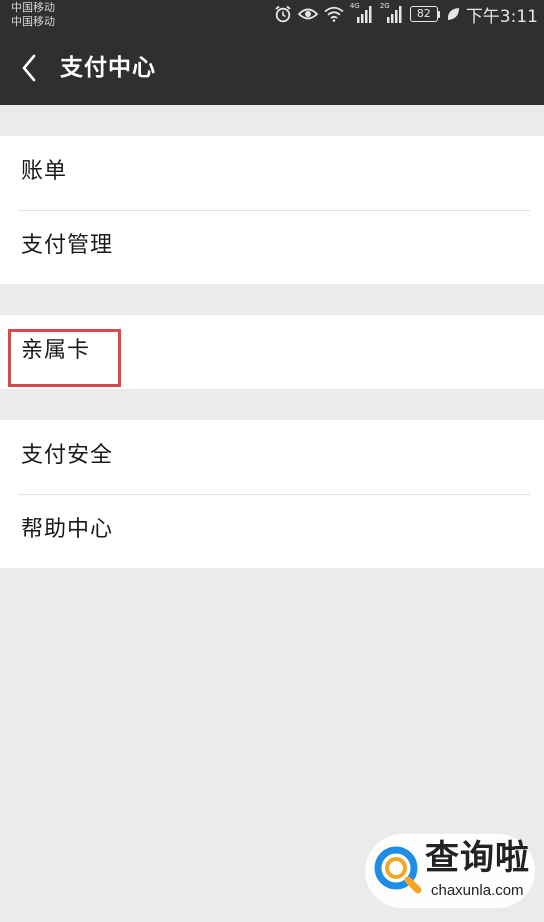  What do you see at coordinates (398, 870) in the screenshot?
I see `watermark-logo-icon` at bounding box center [398, 870].